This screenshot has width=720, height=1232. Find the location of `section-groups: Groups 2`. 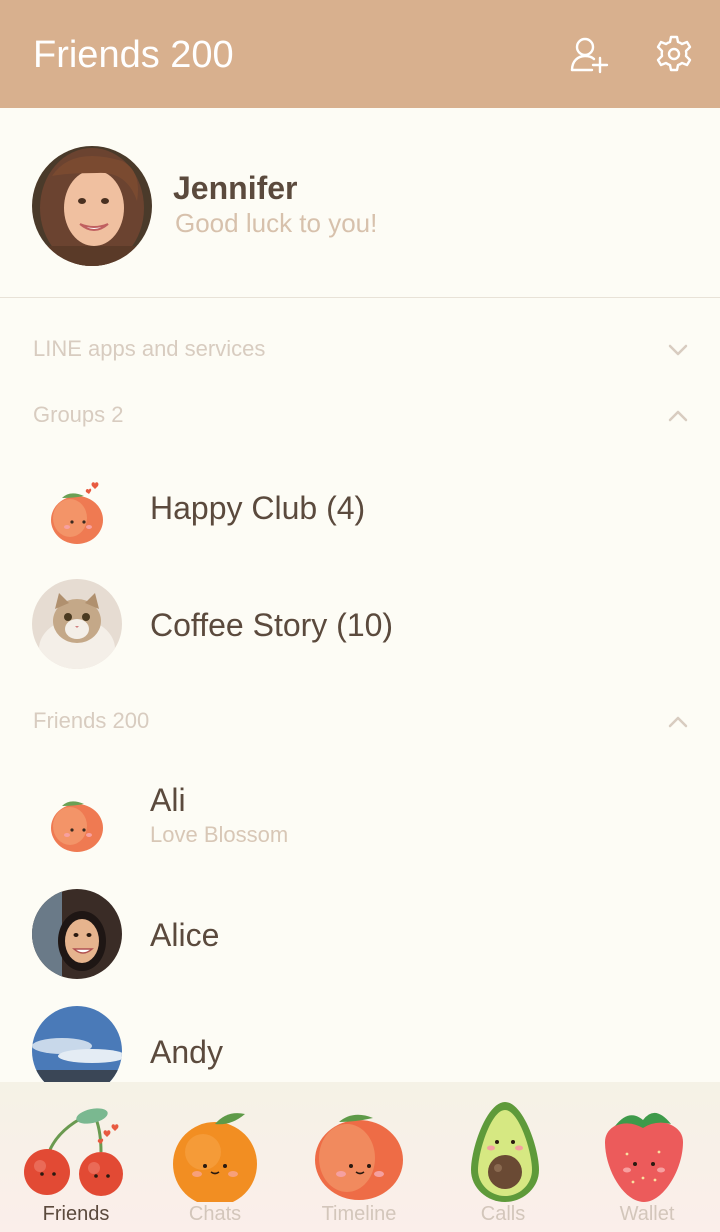

section-groups: Groups 2 is located at coordinates (360, 416).